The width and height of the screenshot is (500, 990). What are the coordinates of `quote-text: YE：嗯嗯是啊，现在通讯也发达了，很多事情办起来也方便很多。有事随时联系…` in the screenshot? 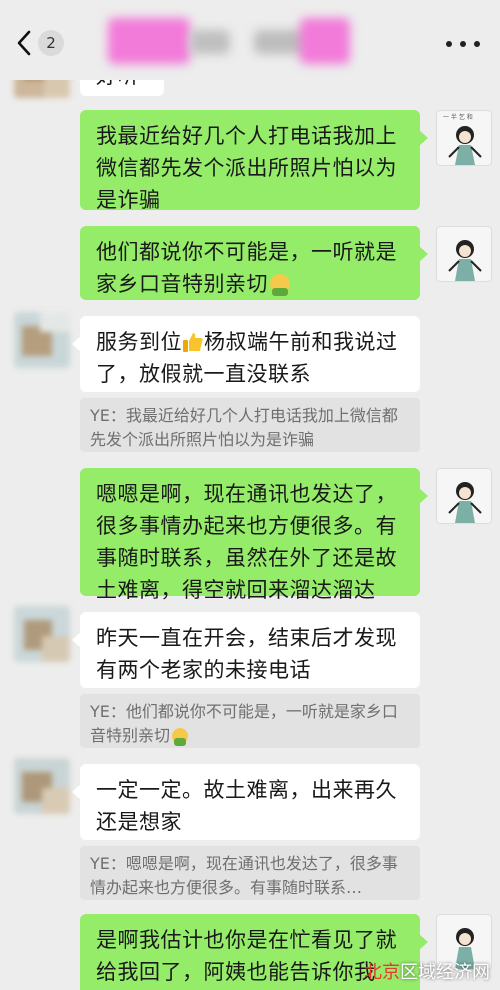 It's located at (244, 875).